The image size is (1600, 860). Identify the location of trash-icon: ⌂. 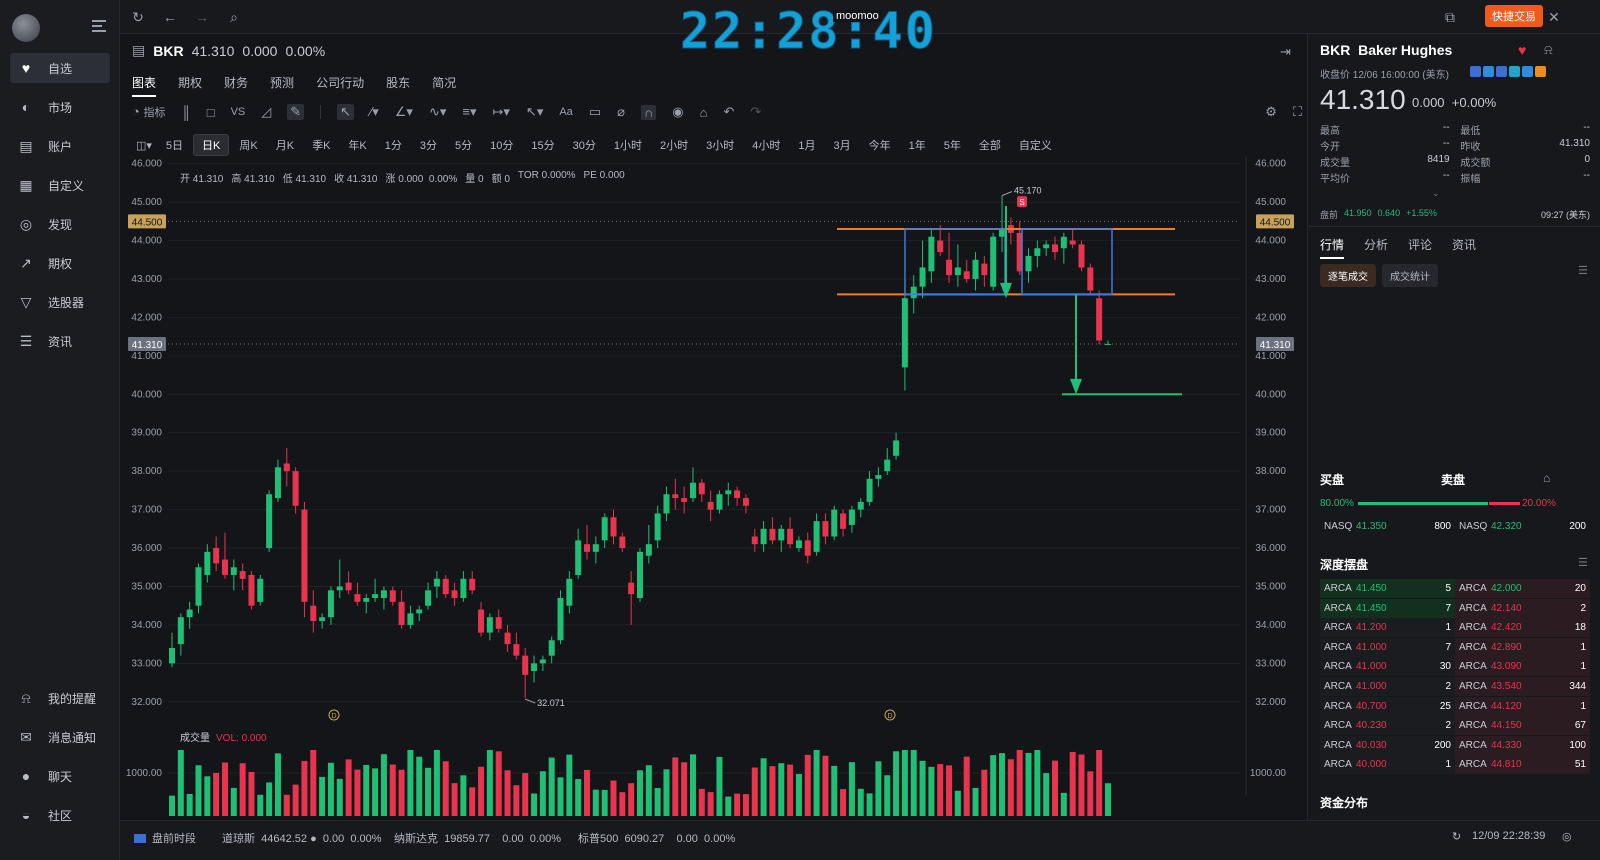
(704, 112).